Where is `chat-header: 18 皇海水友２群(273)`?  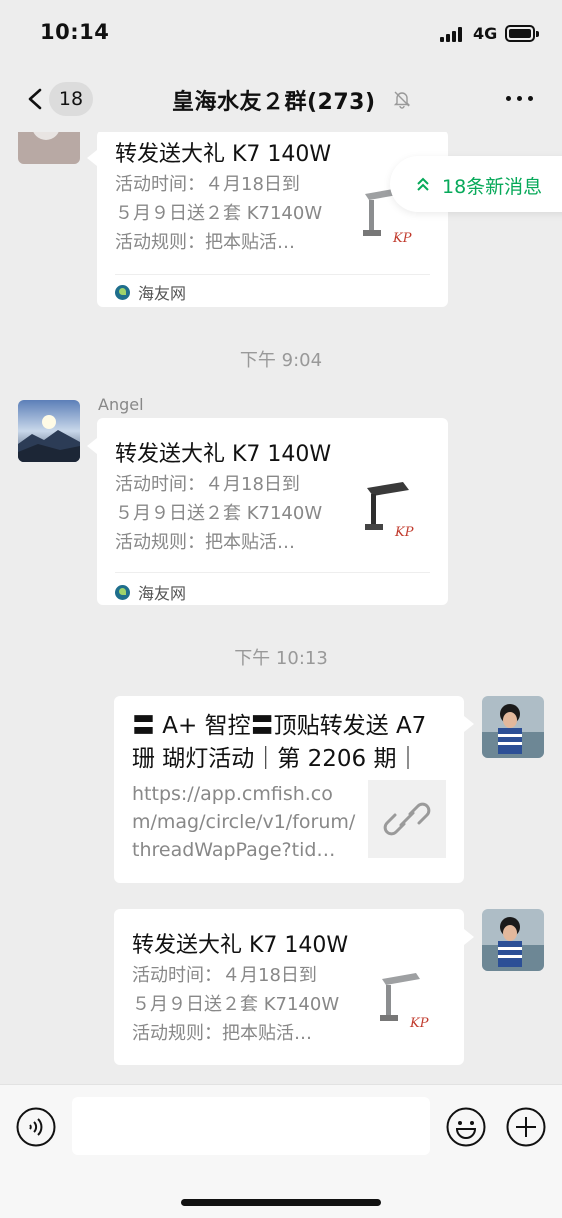 chat-header: 18 皇海水友２群(273) is located at coordinates (281, 99).